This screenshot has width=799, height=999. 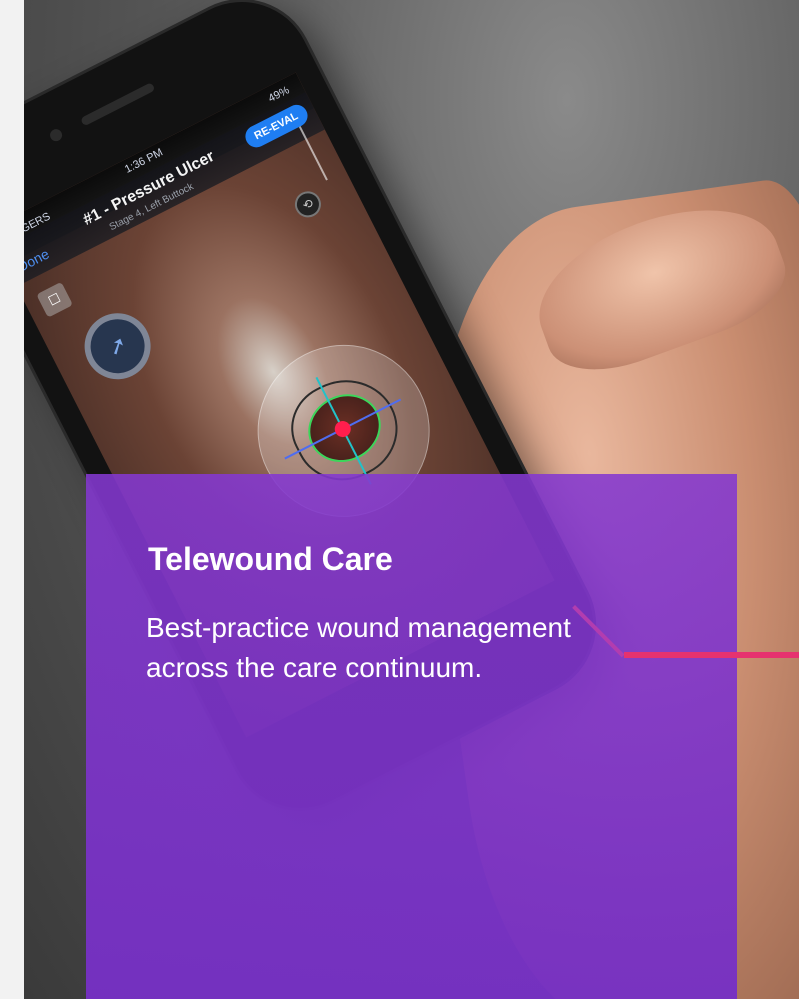 I want to click on earpiece-speaker, so click(x=118, y=104).